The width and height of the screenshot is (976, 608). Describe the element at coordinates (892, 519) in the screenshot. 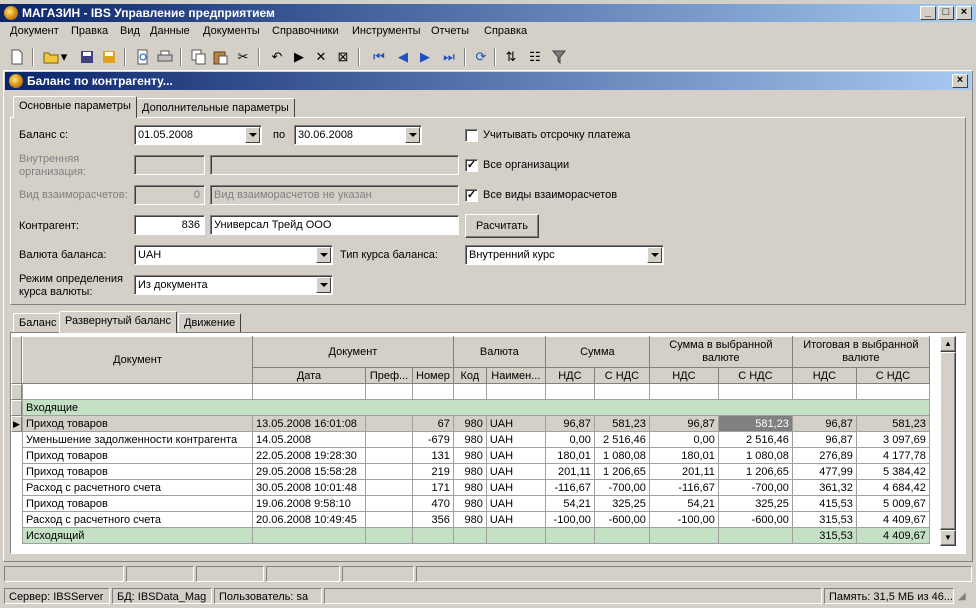

I see `table-cell: 4 409,67` at that location.